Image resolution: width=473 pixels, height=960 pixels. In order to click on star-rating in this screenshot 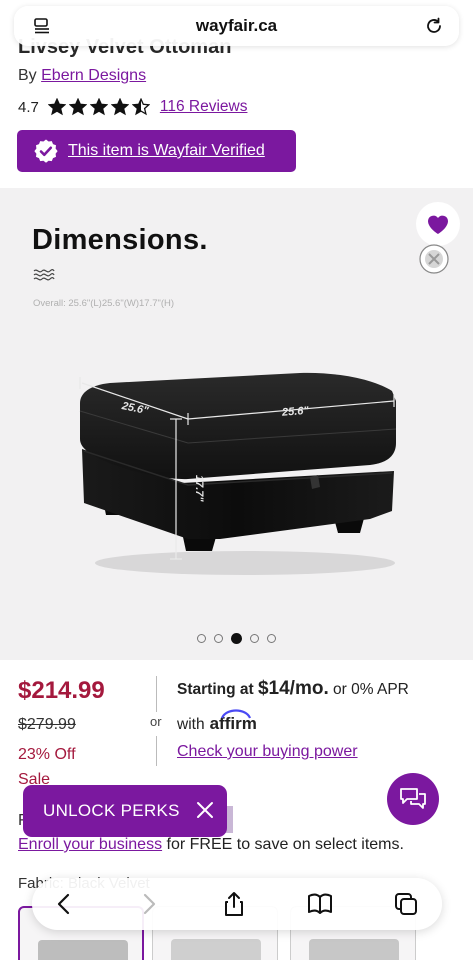, I will do `click(98, 107)`.